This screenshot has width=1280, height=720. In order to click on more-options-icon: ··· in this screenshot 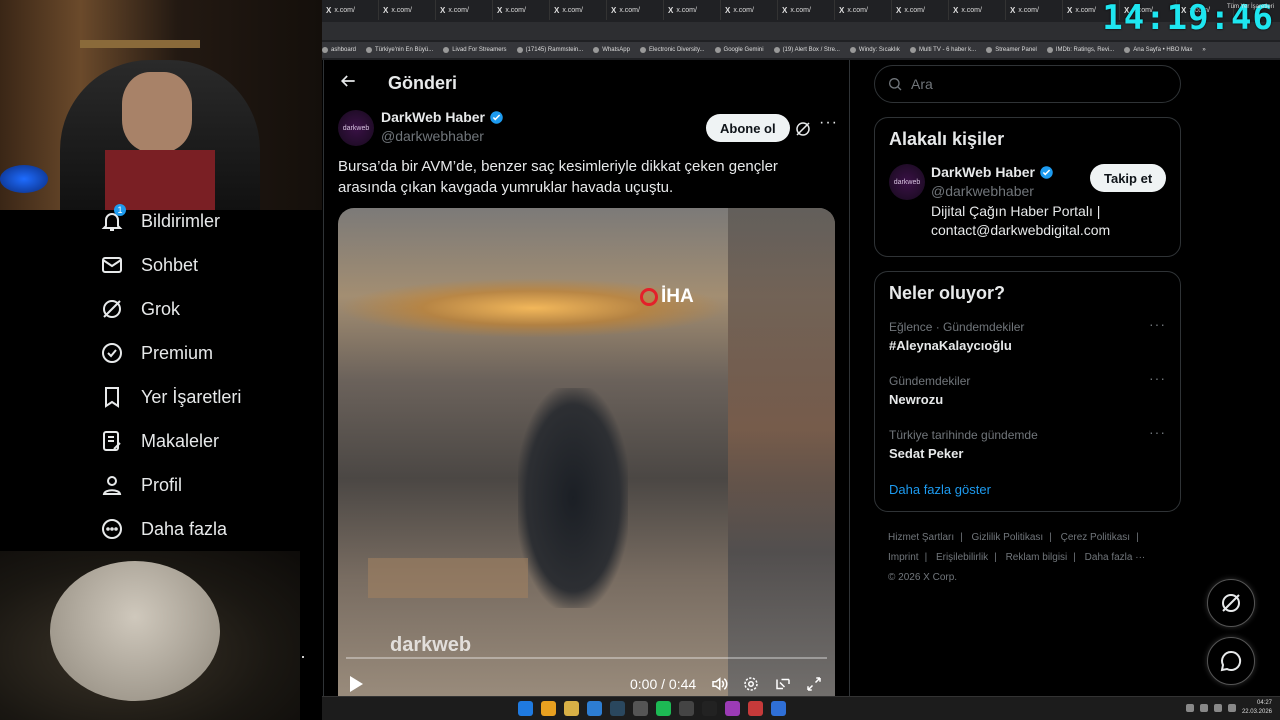, I will do `click(828, 123)`.